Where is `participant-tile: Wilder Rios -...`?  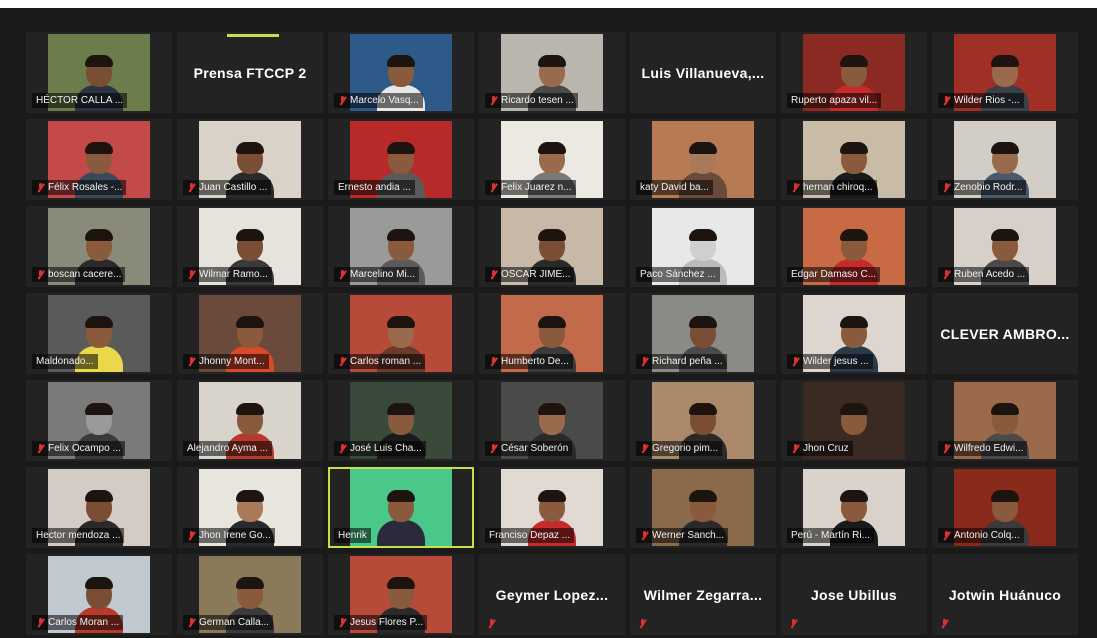
participant-tile: Wilder Rios -... is located at coordinates (1005, 72).